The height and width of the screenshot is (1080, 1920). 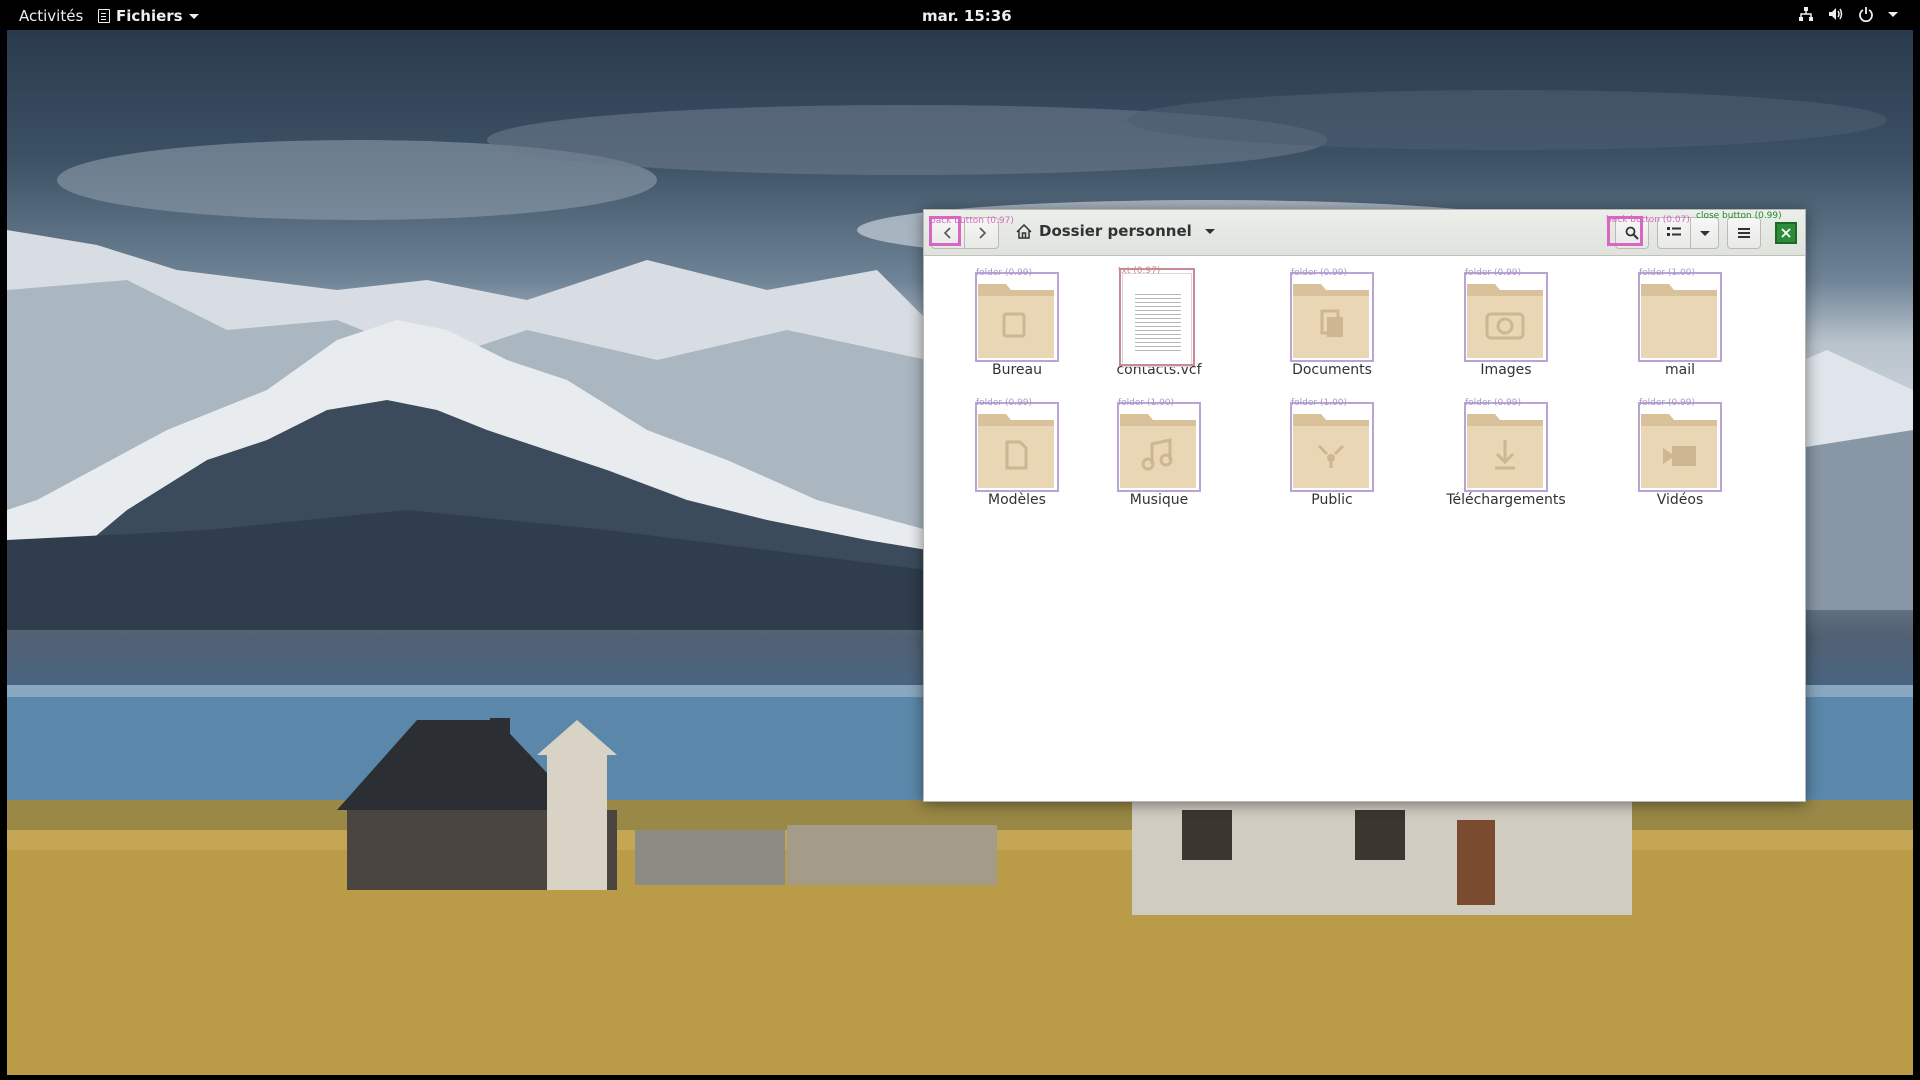 I want to click on location-label: Dossier personnel, so click(x=1115, y=231).